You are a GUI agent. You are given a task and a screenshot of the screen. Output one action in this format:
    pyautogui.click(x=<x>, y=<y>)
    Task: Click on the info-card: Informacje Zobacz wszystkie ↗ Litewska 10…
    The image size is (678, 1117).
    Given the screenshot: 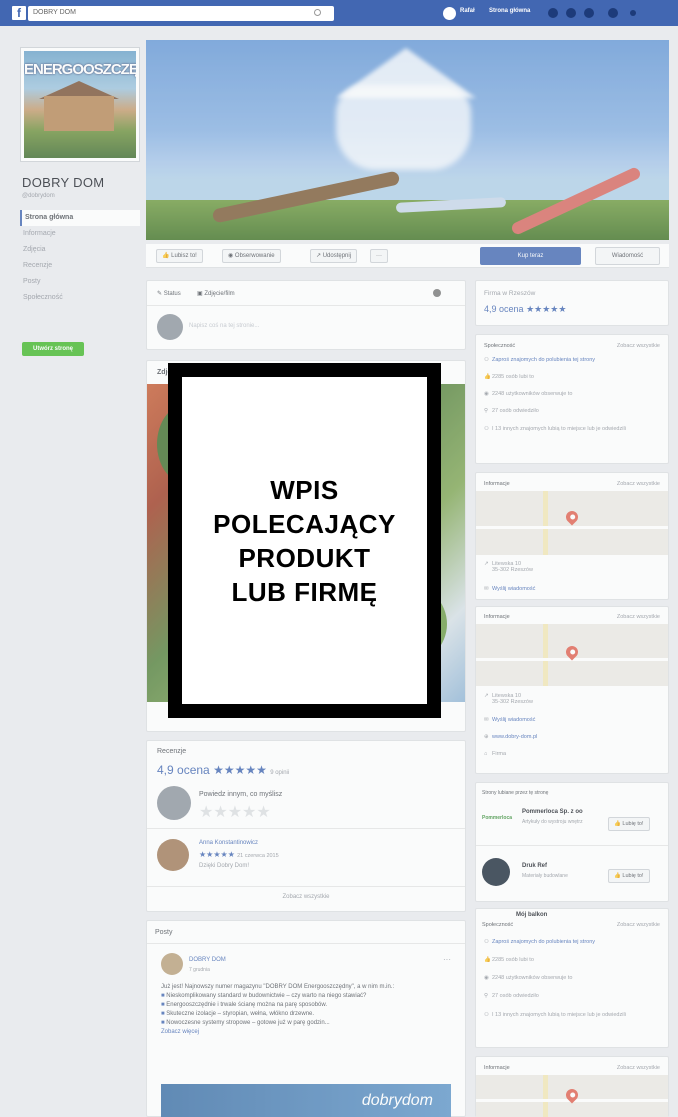 What is the action you would take?
    pyautogui.click(x=572, y=536)
    